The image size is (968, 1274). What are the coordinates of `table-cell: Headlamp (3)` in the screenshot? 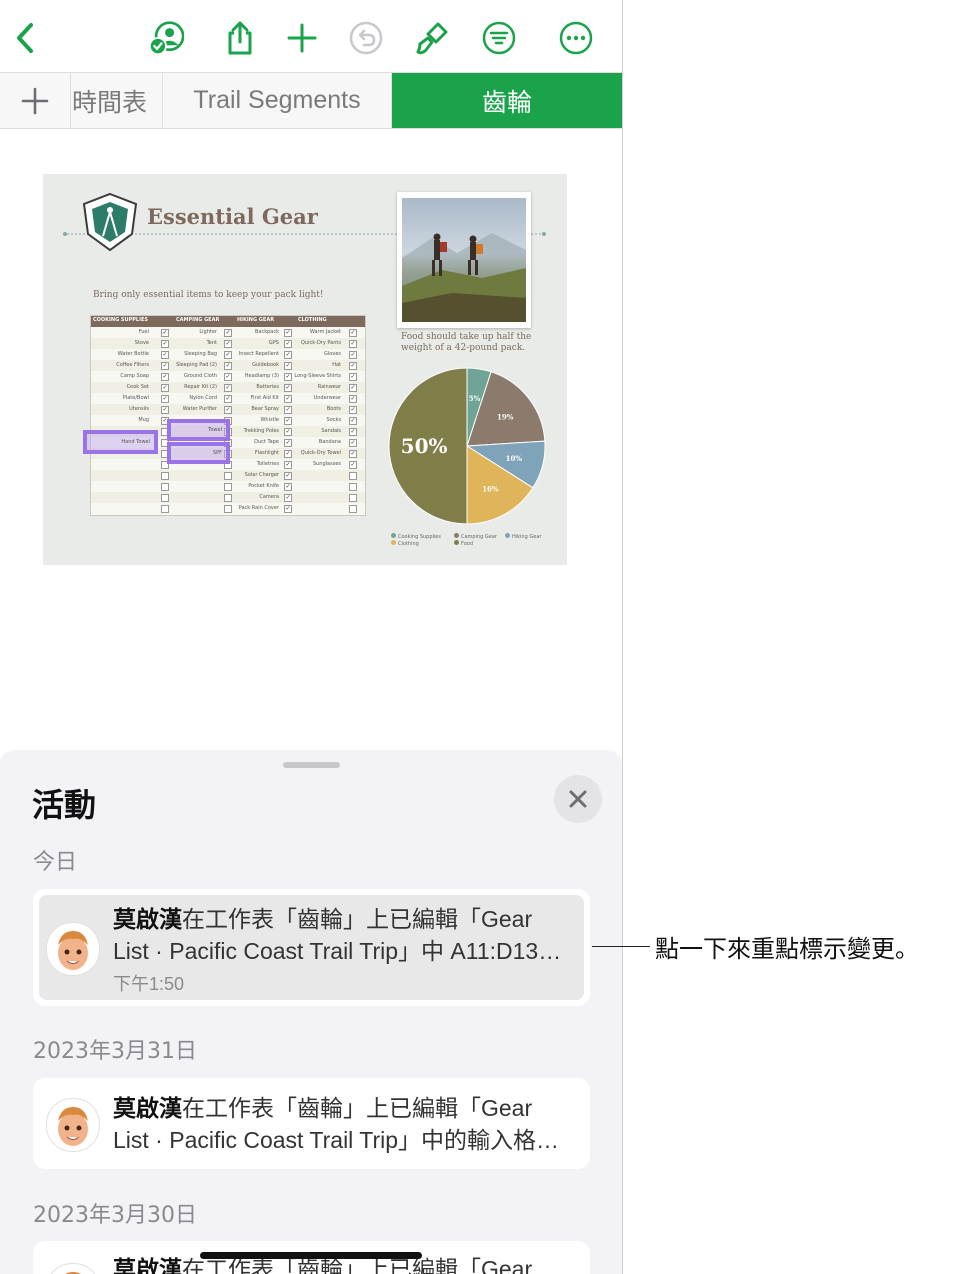 It's located at (261, 376).